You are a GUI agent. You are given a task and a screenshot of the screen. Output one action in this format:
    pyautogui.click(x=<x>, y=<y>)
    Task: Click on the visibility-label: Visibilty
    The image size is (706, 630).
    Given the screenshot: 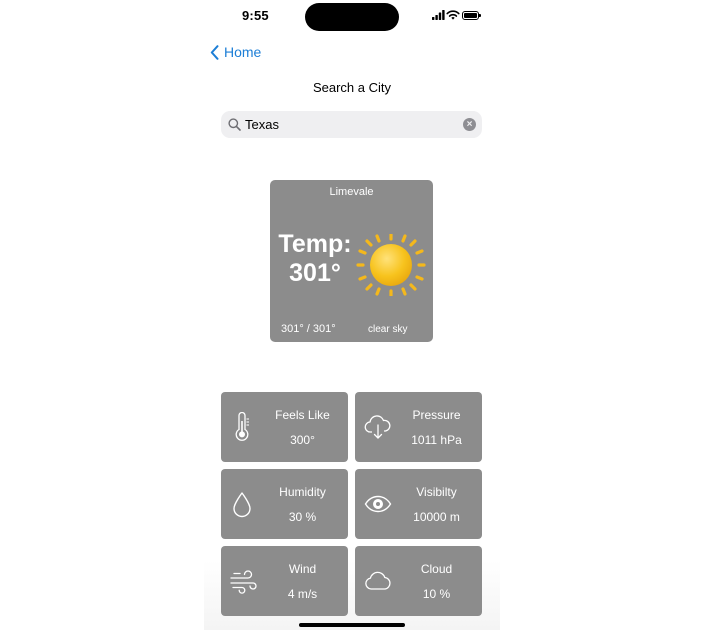 What is the action you would take?
    pyautogui.click(x=436, y=492)
    